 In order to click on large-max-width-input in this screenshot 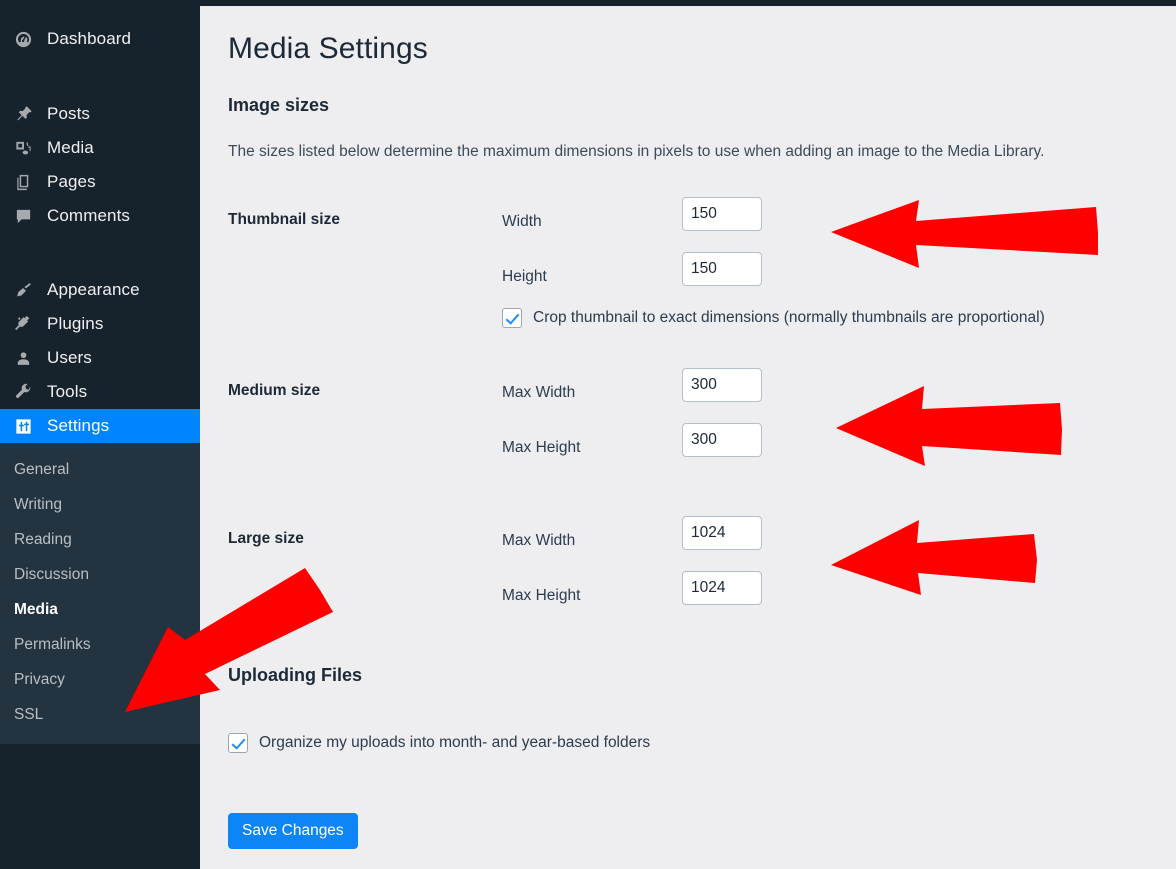, I will do `click(722, 533)`.